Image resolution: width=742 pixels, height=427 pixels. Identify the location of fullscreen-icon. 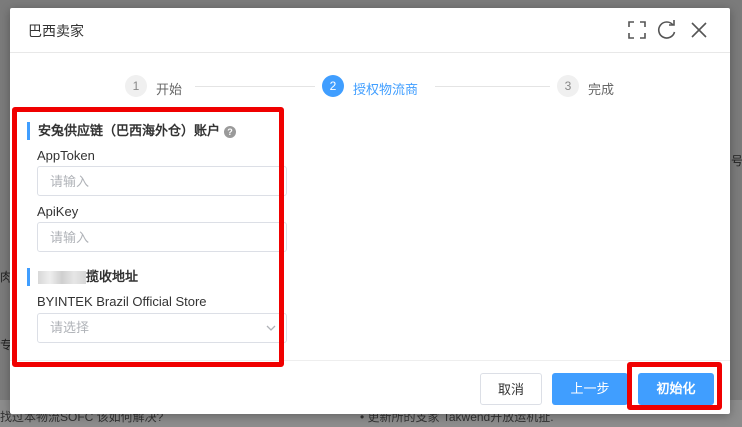
(637, 30).